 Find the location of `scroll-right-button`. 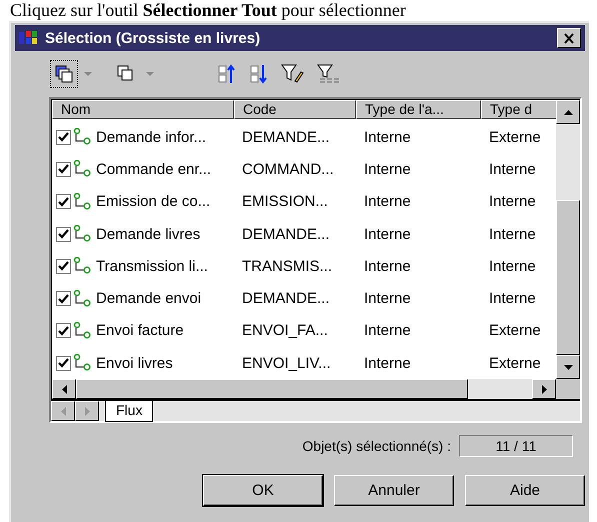

scroll-right-button is located at coordinates (544, 389).